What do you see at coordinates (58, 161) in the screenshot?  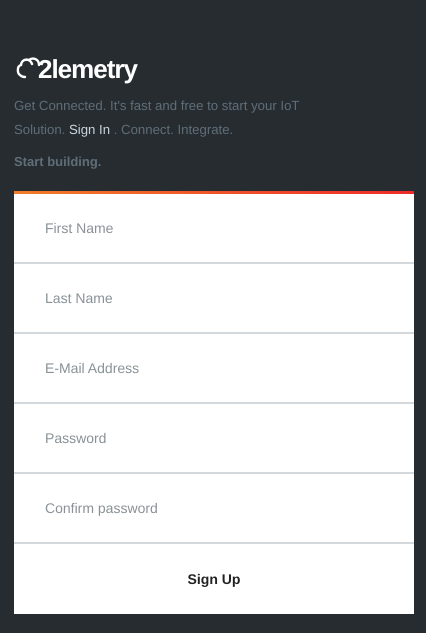 I see `tagline: Start building.` at bounding box center [58, 161].